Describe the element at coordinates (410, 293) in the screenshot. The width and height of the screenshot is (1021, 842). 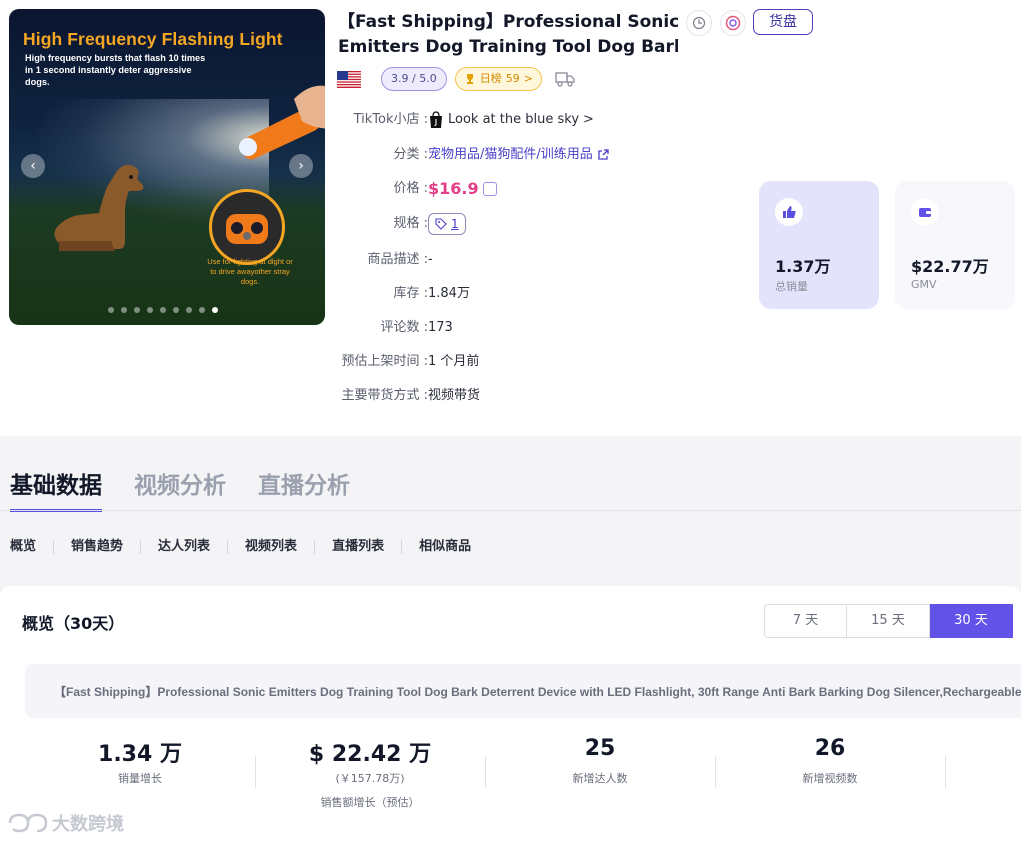
I see `stock-key: 库存 :` at that location.